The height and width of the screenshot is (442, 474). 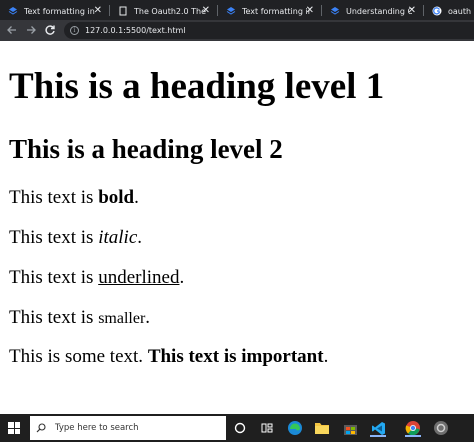 What do you see at coordinates (350, 428) in the screenshot?
I see `store-icon` at bounding box center [350, 428].